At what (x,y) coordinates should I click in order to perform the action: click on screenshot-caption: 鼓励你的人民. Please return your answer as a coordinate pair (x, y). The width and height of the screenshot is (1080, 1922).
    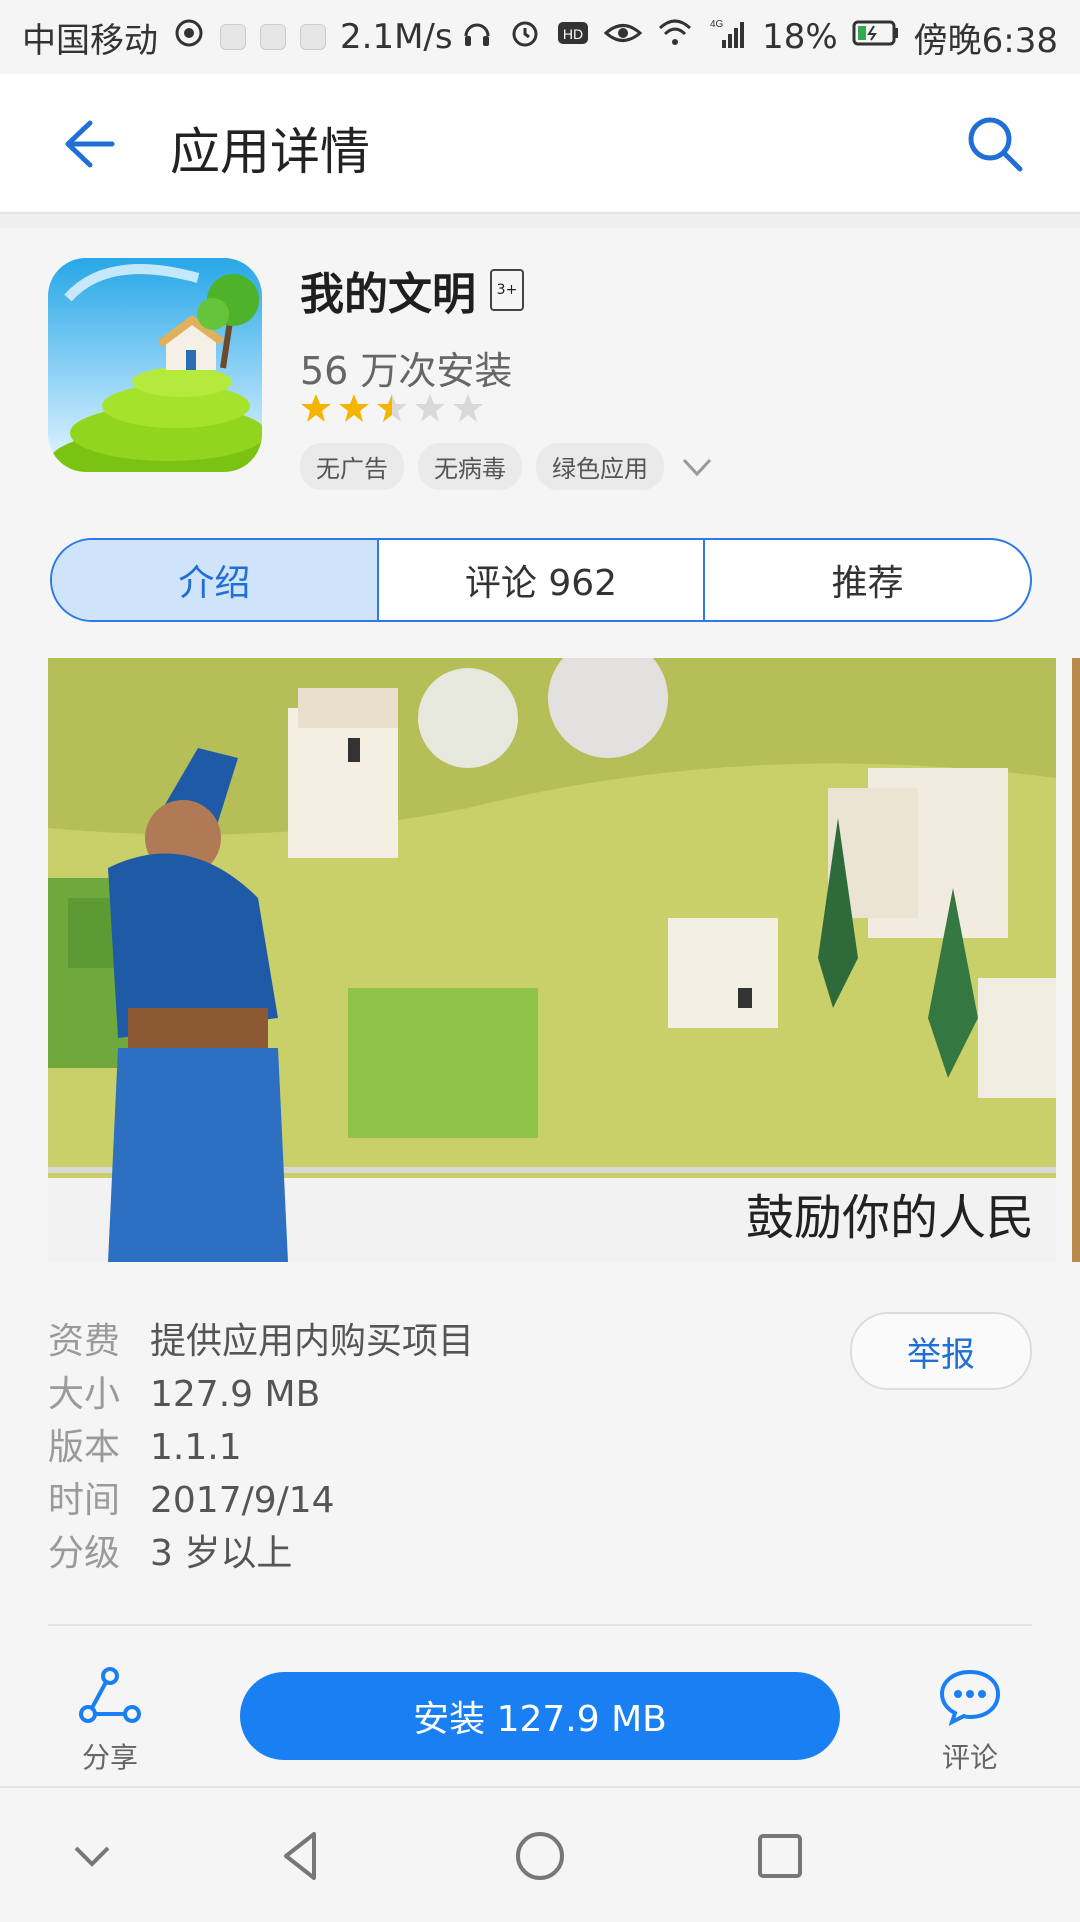
    Looking at the image, I should click on (889, 1218).